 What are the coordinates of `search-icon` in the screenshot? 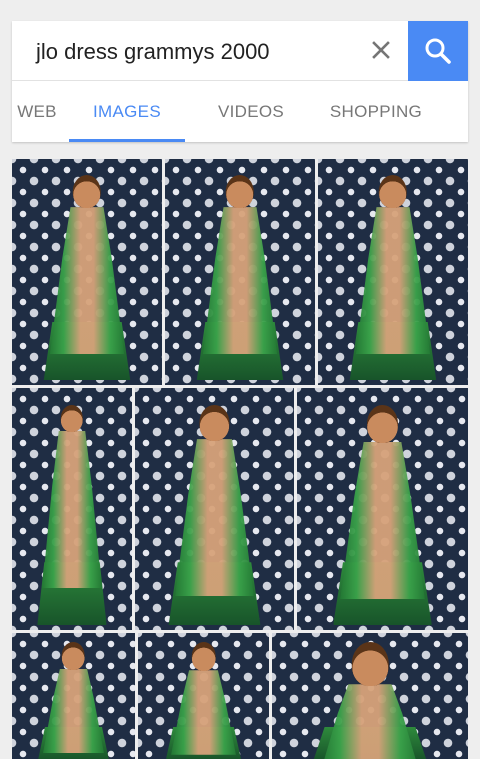 It's located at (438, 51).